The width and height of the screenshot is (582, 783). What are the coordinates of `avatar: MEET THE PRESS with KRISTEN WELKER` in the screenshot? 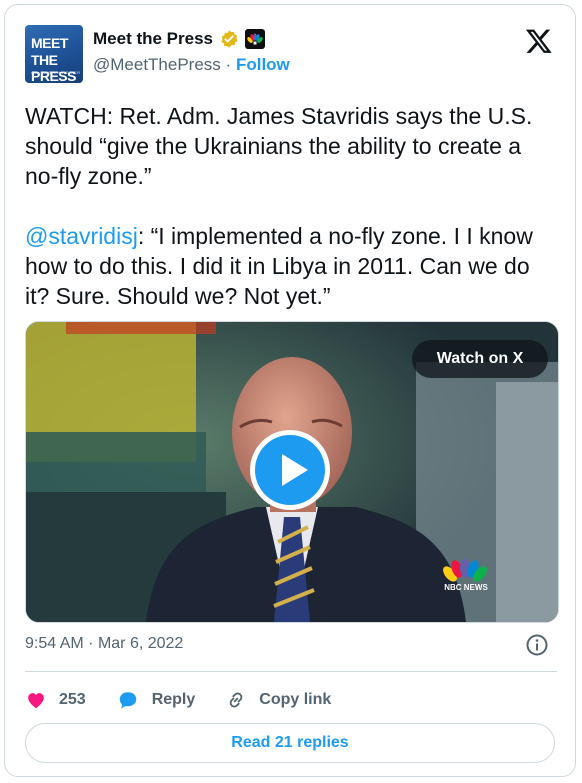 It's located at (54, 54).